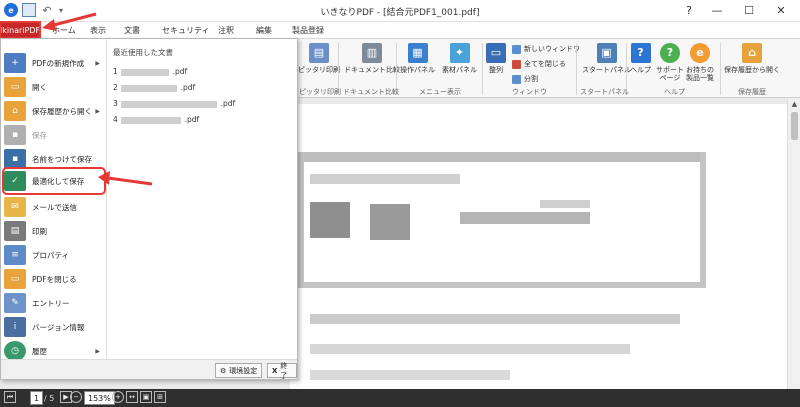 The width and height of the screenshot is (800, 407). What do you see at coordinates (54, 135) in the screenshot?
I see `menu-item-save: ▪ 保存` at bounding box center [54, 135].